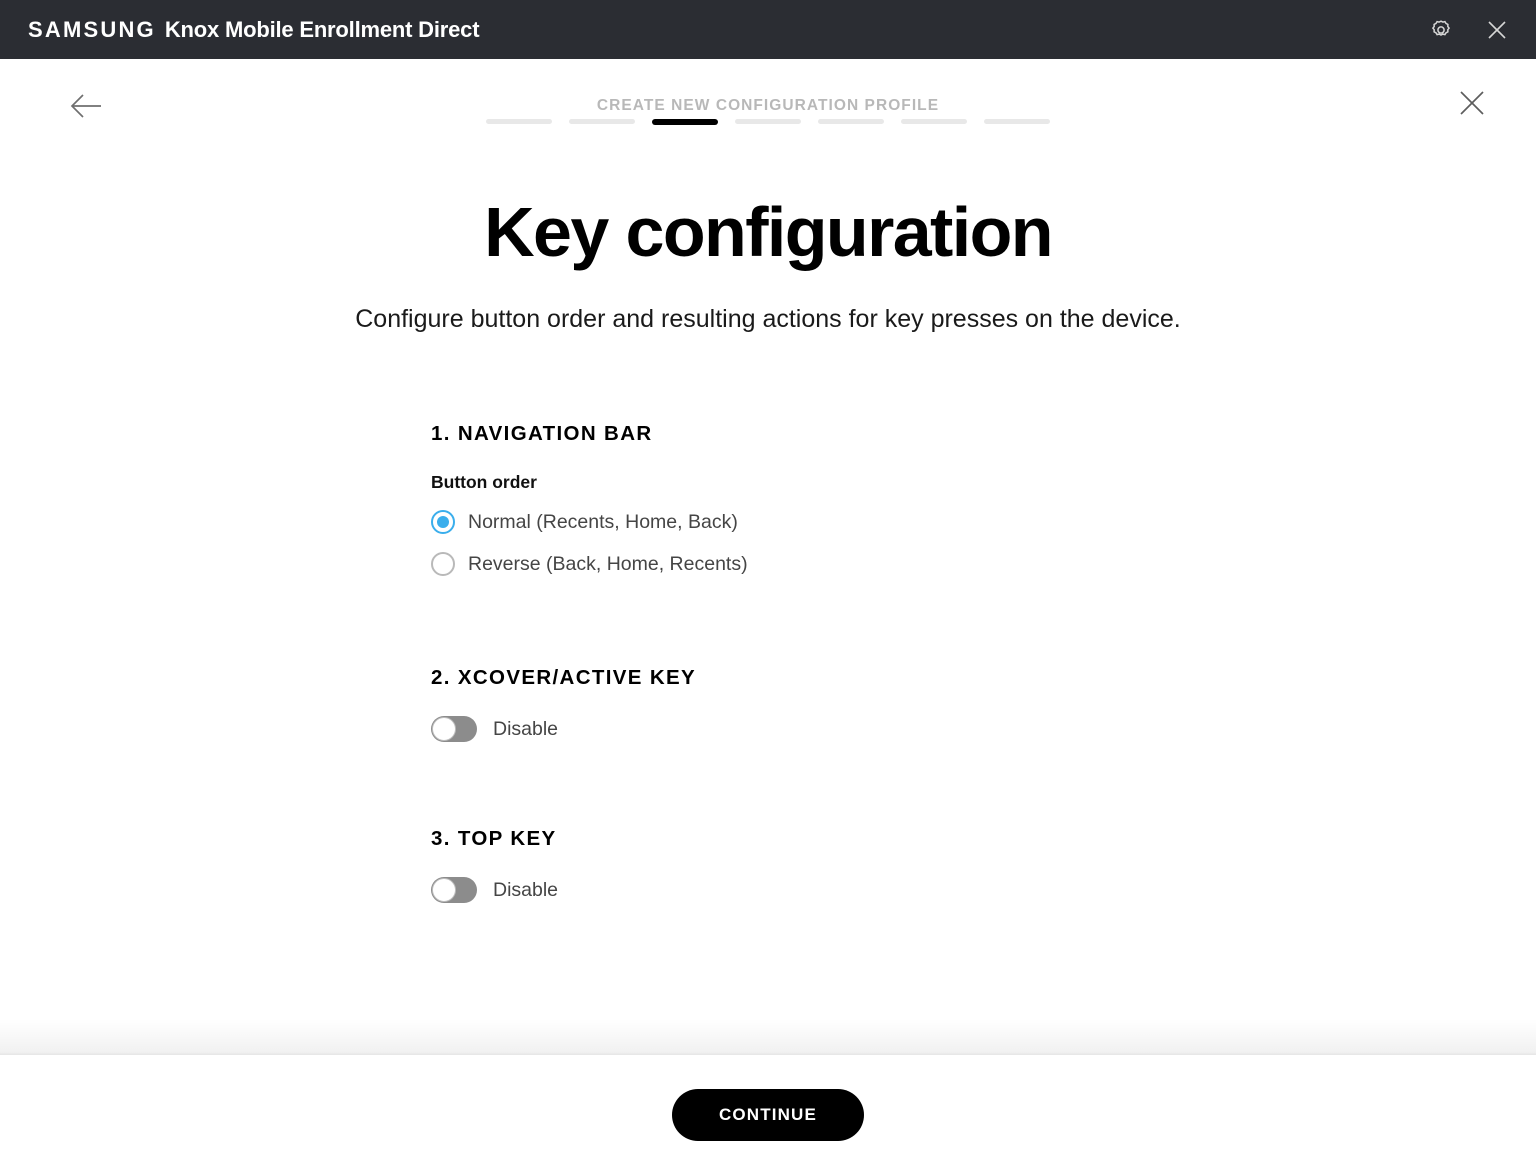  Describe the element at coordinates (542, 433) in the screenshot. I see `section-heading-navigation-bar: 1. NAVIGATION BAR` at that location.